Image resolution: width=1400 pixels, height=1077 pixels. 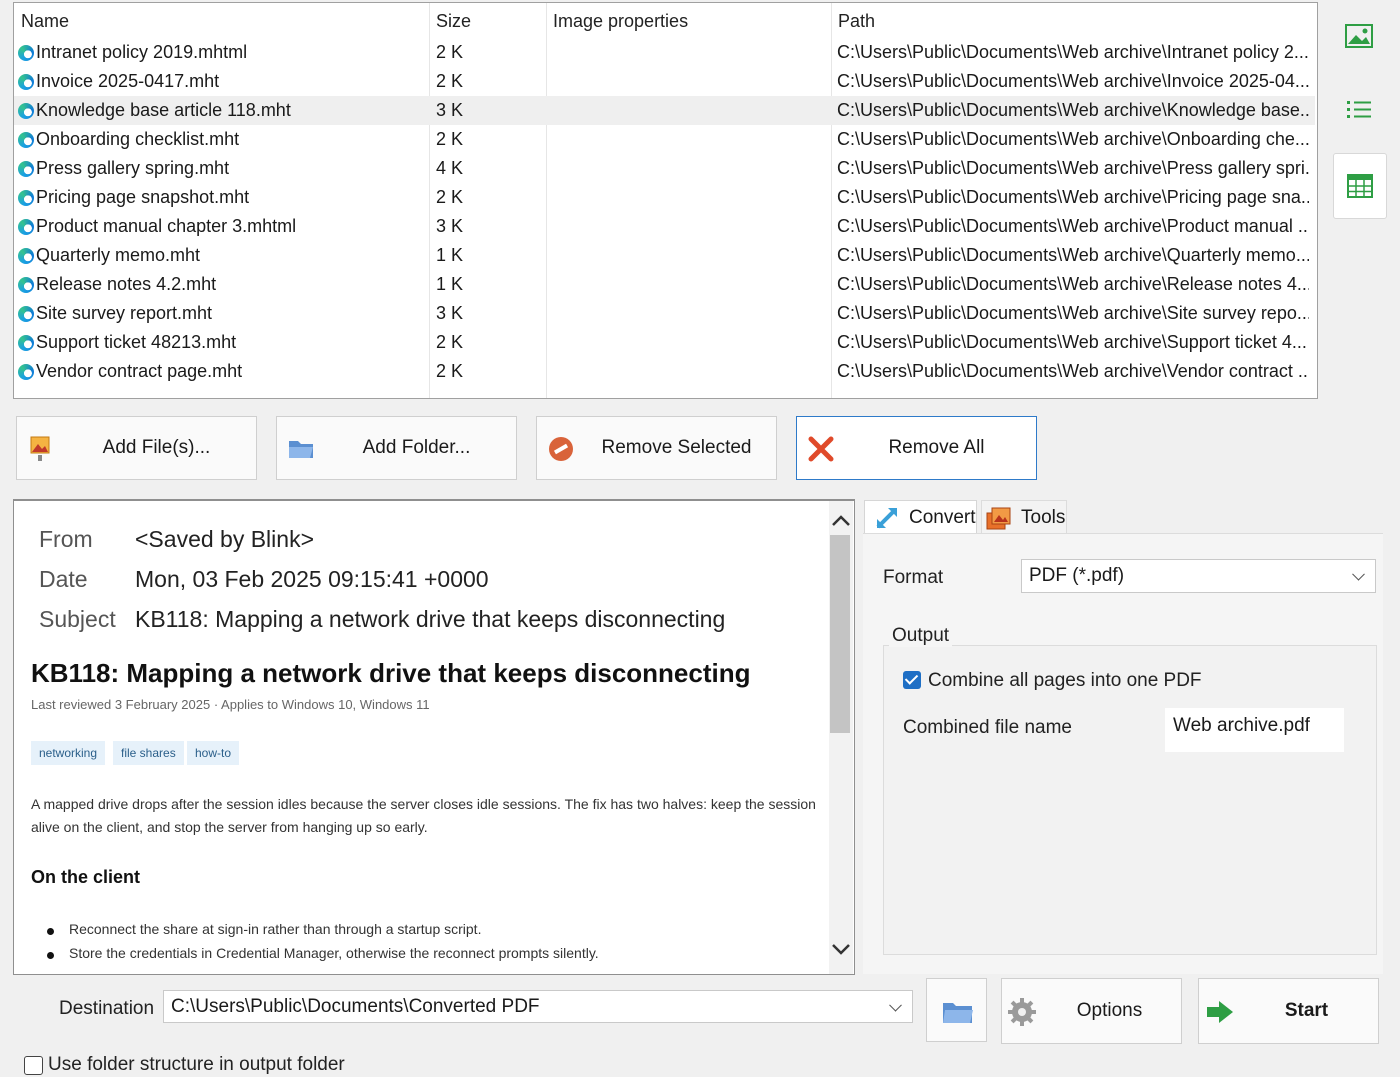 I want to click on list-view-button, so click(x=1359, y=110).